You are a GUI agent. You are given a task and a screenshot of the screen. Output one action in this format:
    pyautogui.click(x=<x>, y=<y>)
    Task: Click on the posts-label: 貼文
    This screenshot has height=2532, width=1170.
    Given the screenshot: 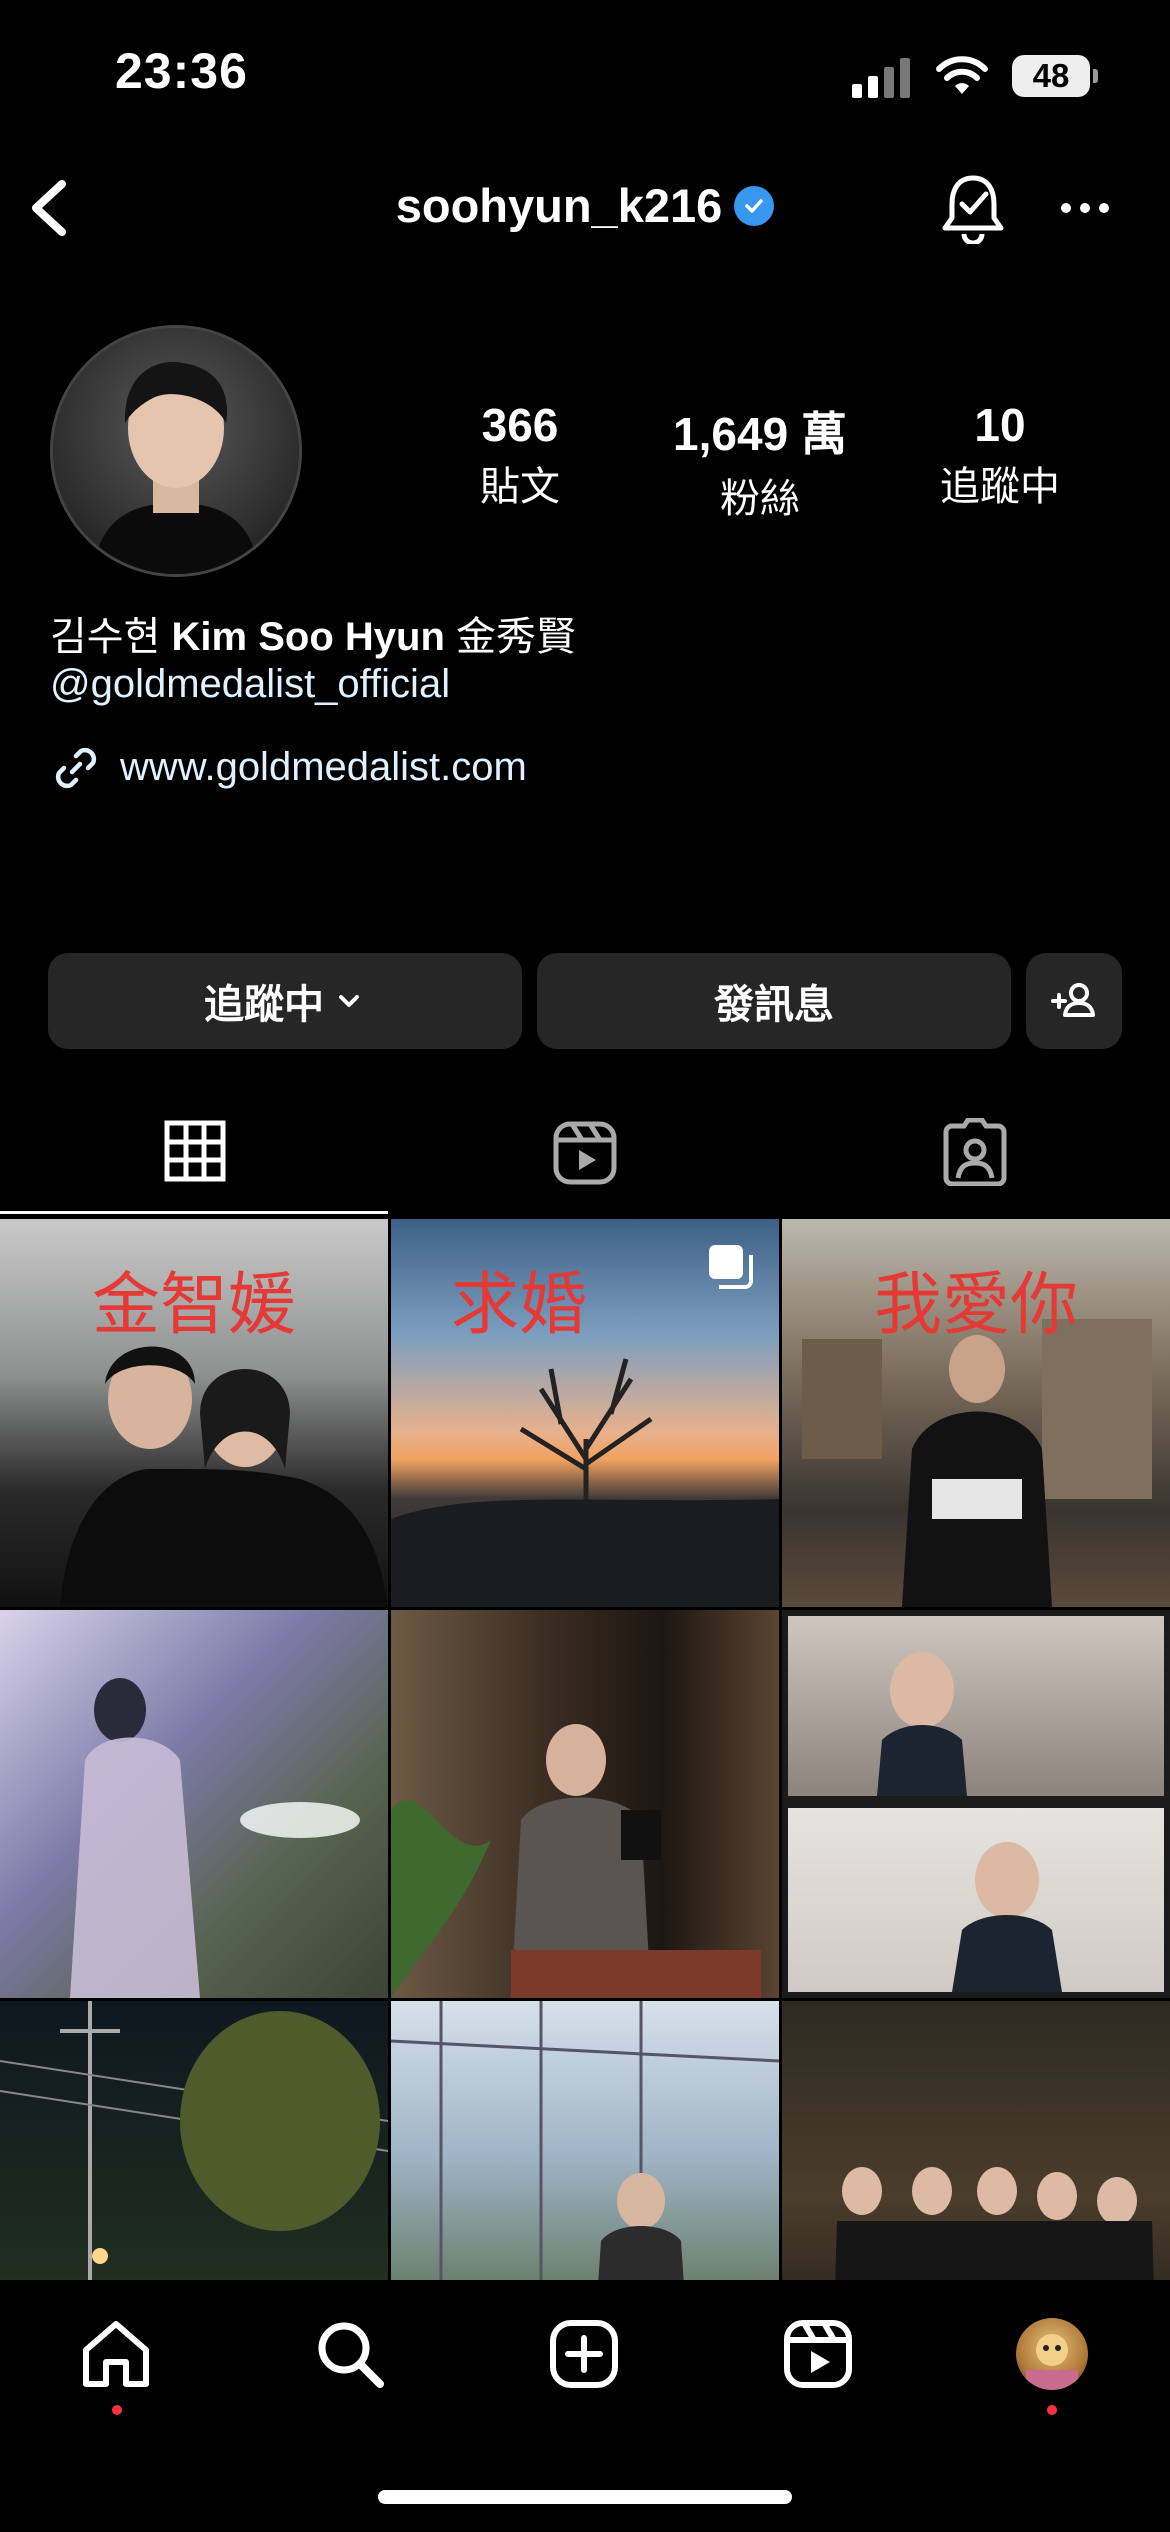 What is the action you would take?
    pyautogui.click(x=520, y=487)
    